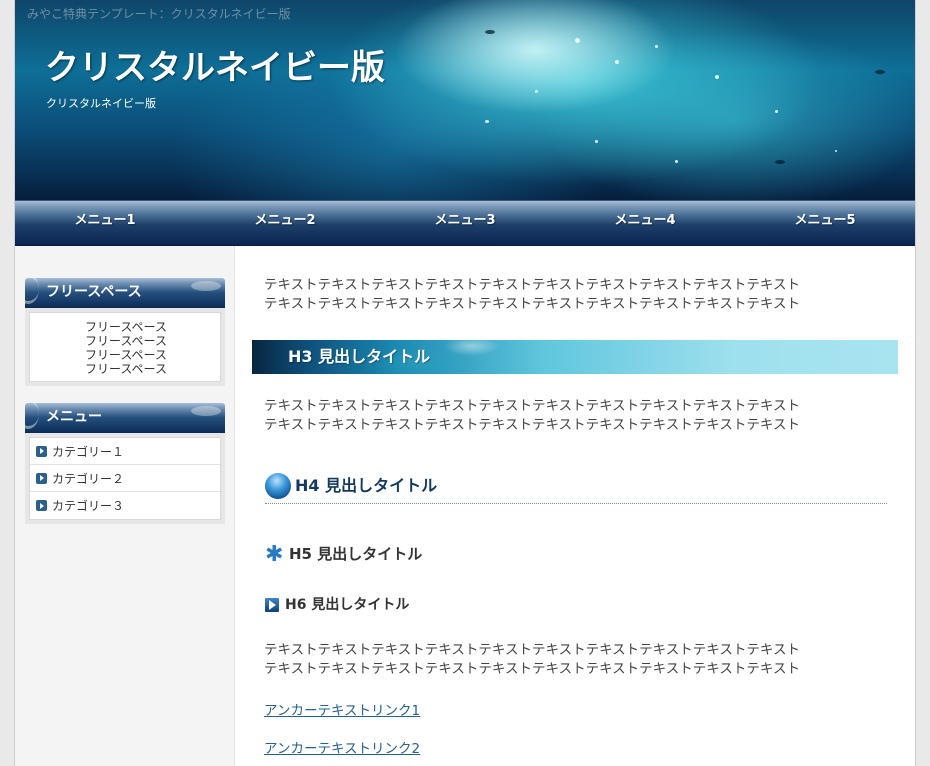 The image size is (930, 766). What do you see at coordinates (342, 709) in the screenshot?
I see `anchor-link-1: アンカーテキストリンク1` at bounding box center [342, 709].